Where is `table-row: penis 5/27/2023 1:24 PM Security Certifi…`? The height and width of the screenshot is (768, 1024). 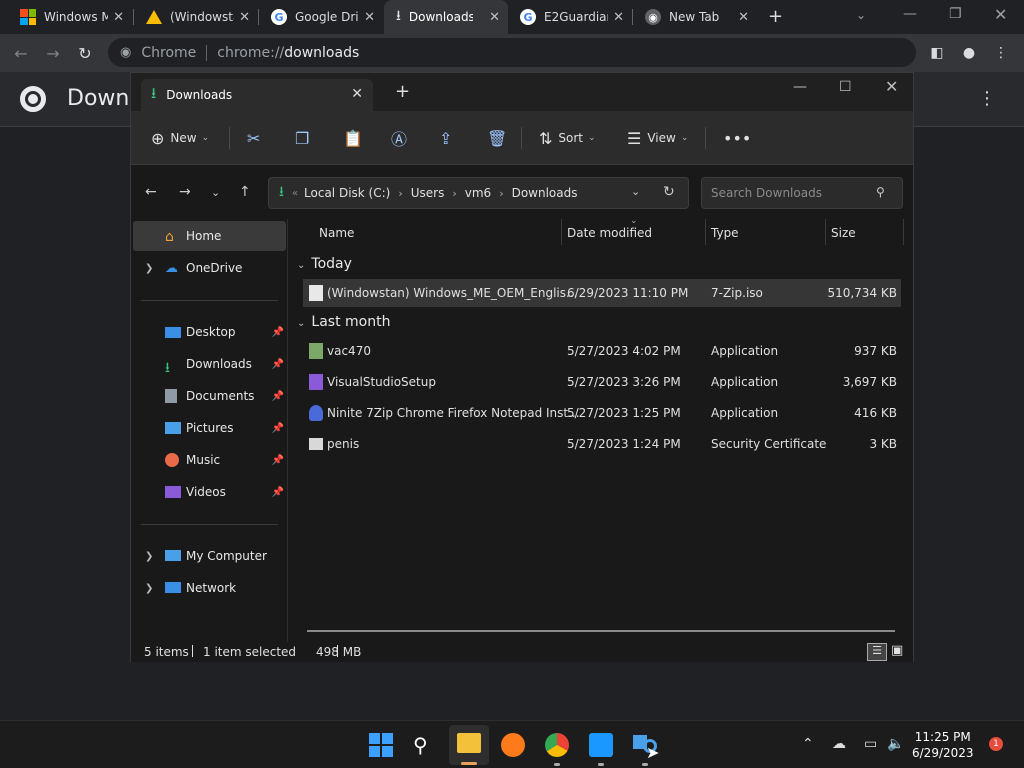
table-row: penis 5/27/2023 1:24 PM Security Certifi… is located at coordinates (602, 444).